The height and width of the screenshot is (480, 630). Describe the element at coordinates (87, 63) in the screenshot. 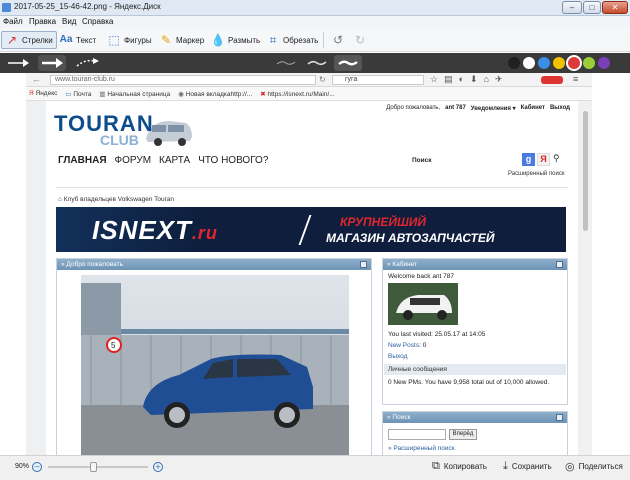

I see `dotted-arrow-style` at that location.